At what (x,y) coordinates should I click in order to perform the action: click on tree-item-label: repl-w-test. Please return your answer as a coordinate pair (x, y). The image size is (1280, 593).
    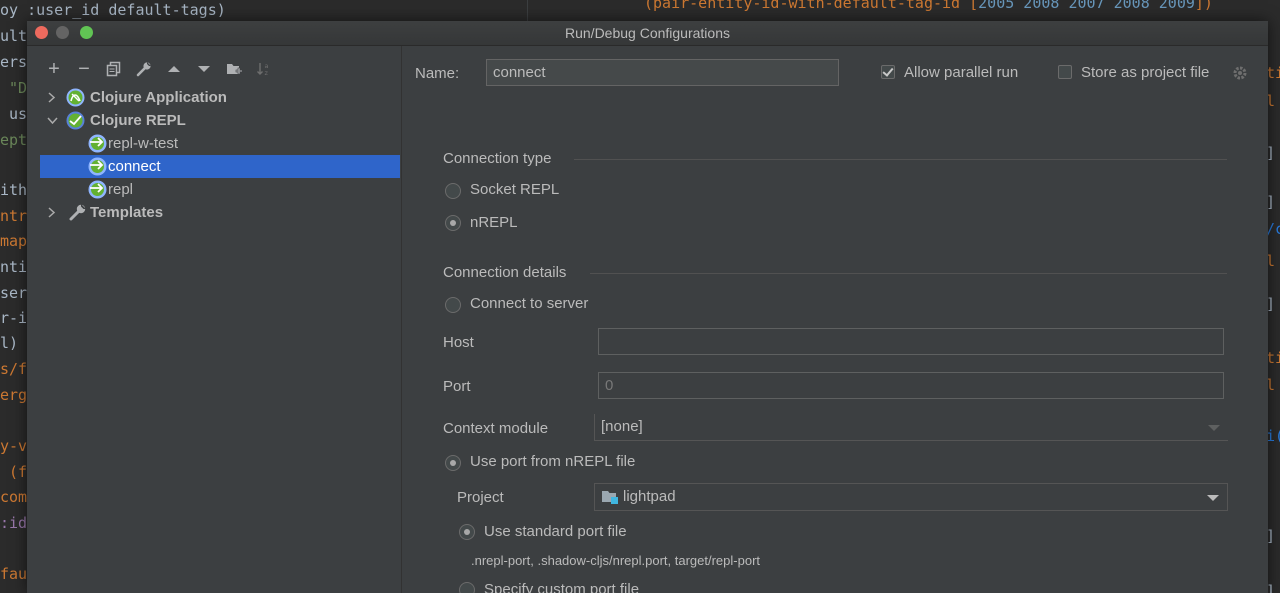
    Looking at the image, I should click on (143, 143).